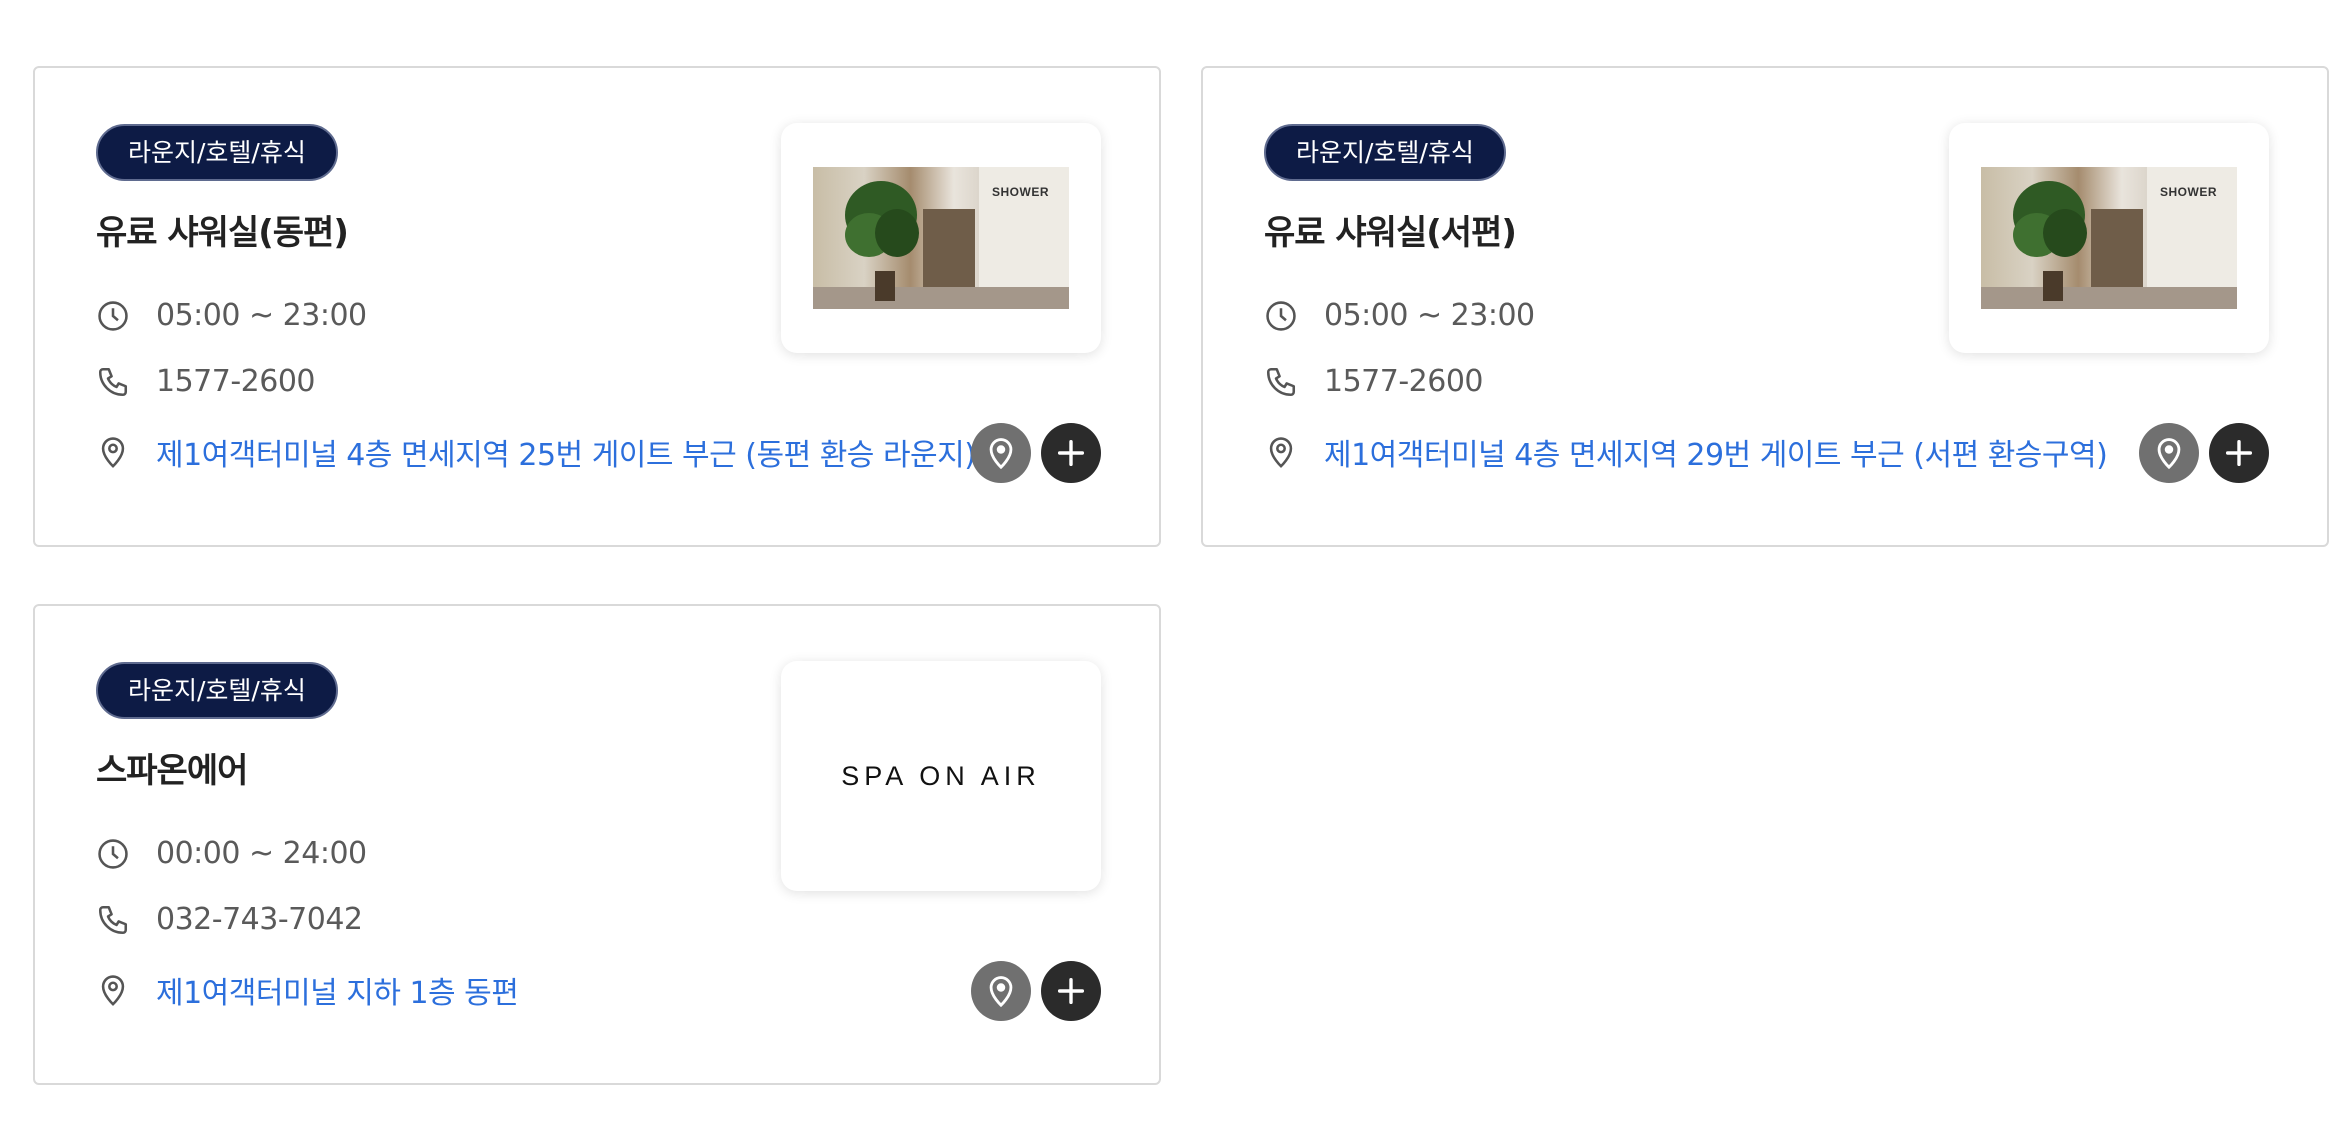  Describe the element at coordinates (259, 919) in the screenshot. I see `phone-text: 032-743-7042` at that location.